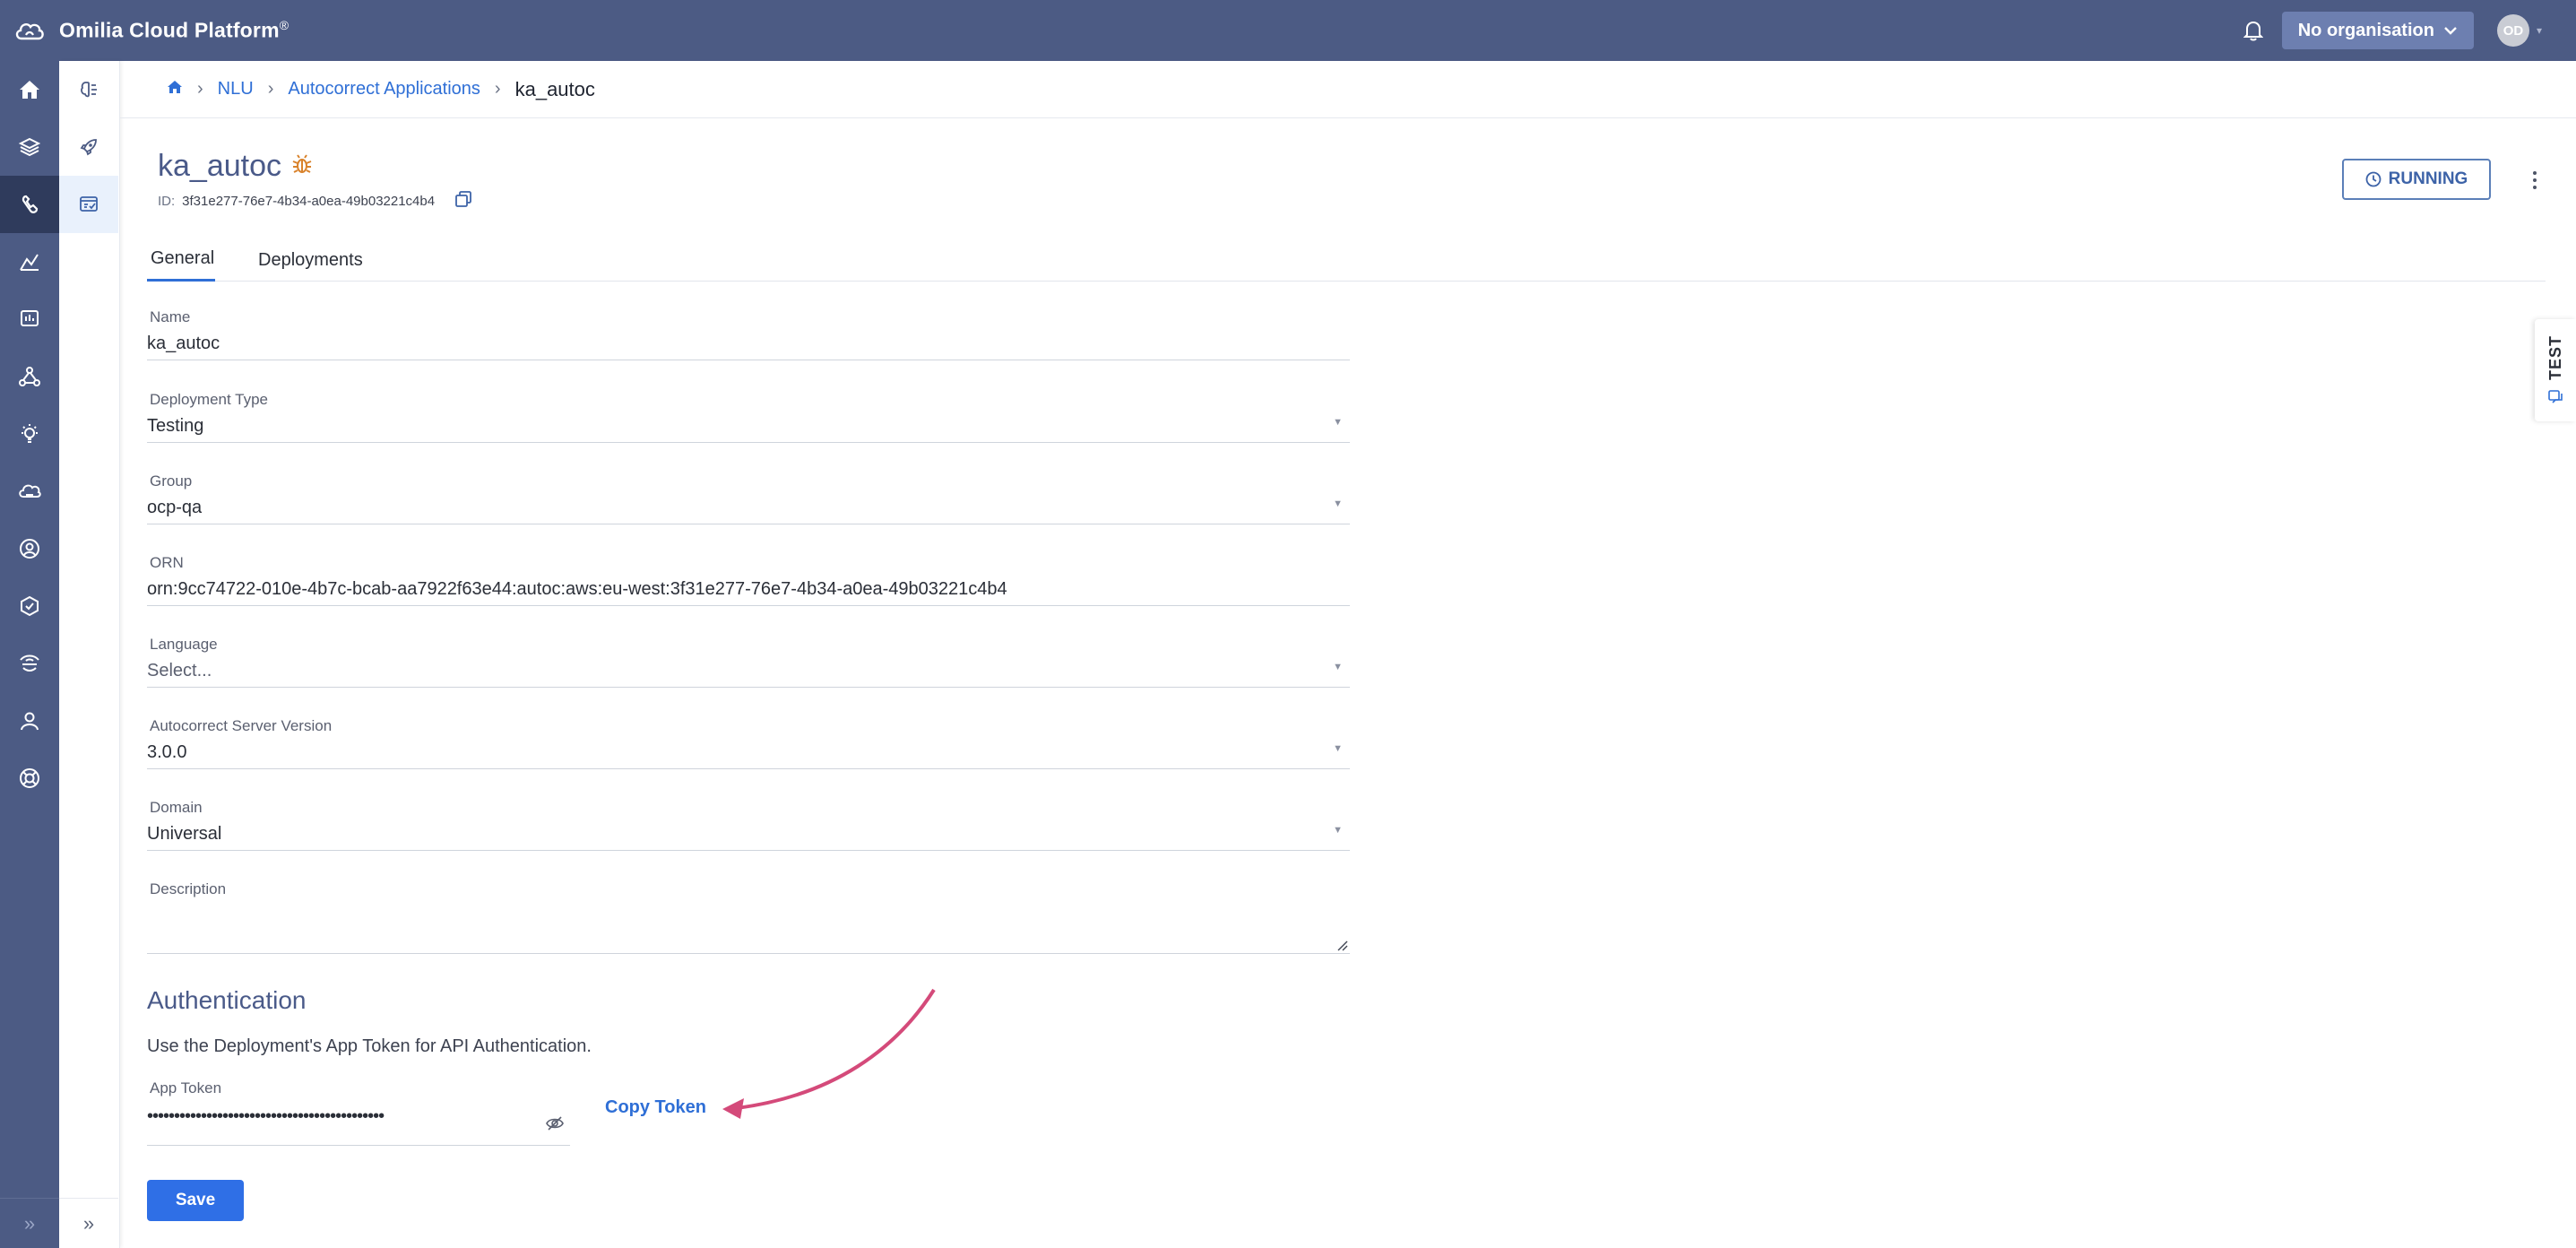  I want to click on home-breadcrumb-icon, so click(175, 89).